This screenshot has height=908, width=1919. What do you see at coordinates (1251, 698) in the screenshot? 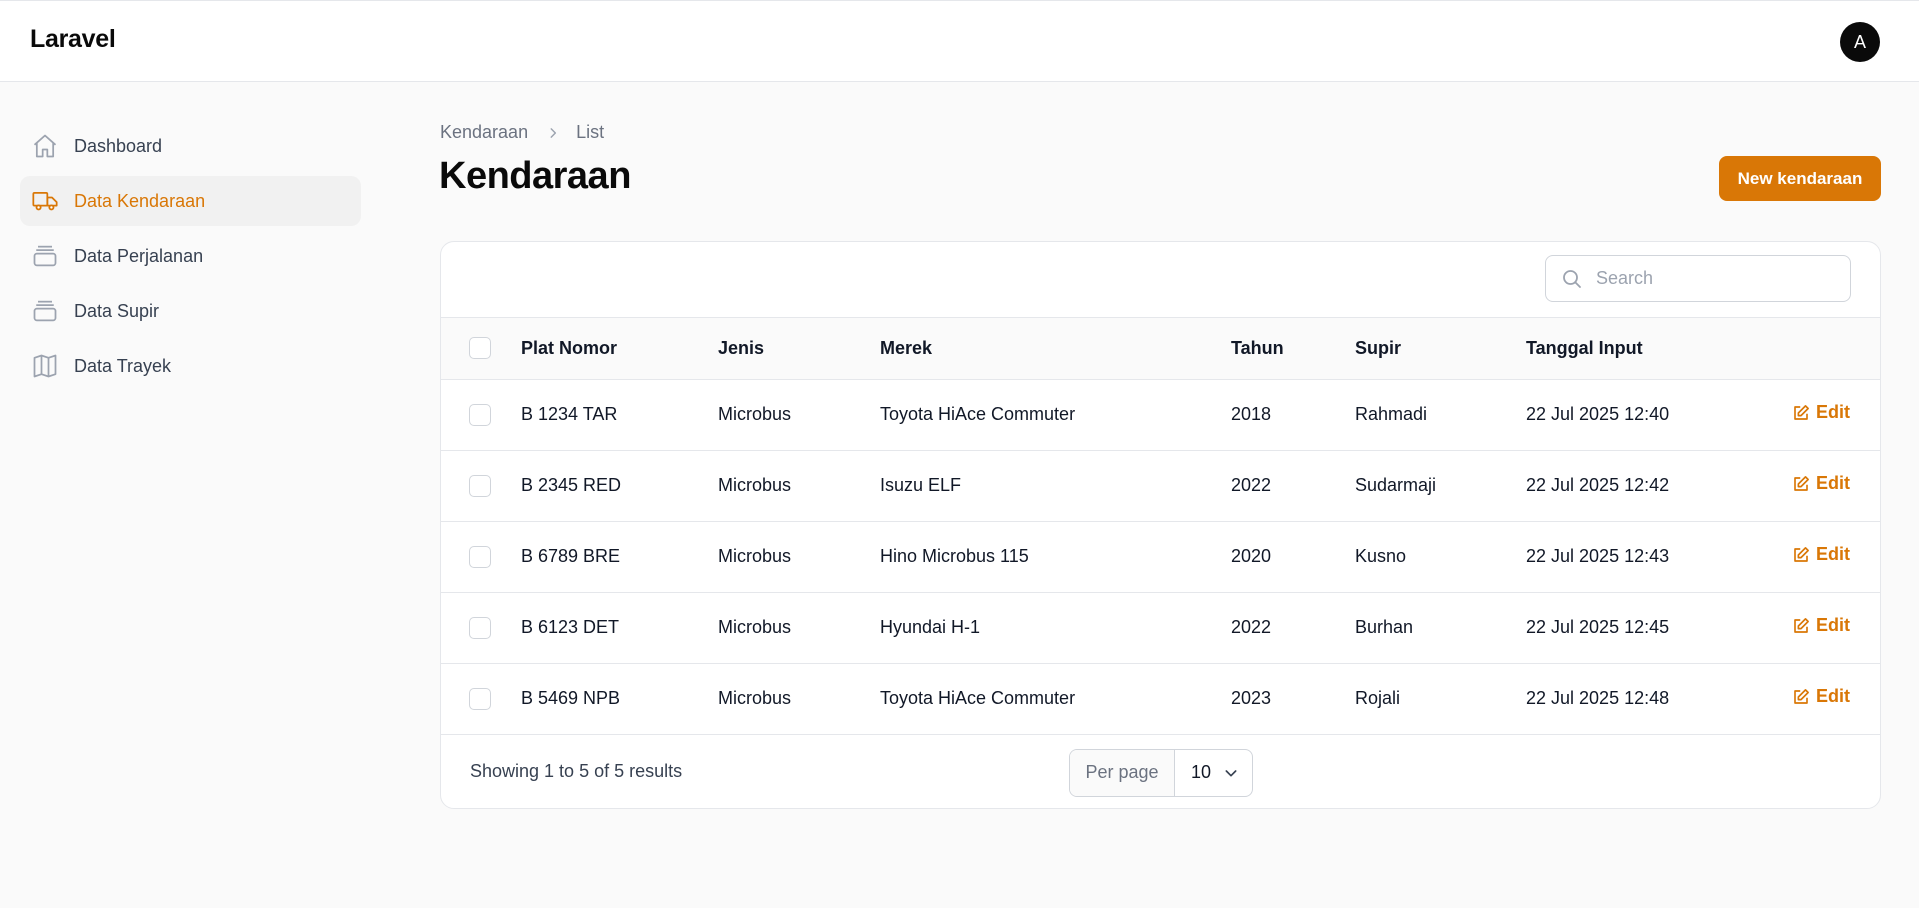
I see `cell-tahun: 2023` at bounding box center [1251, 698].